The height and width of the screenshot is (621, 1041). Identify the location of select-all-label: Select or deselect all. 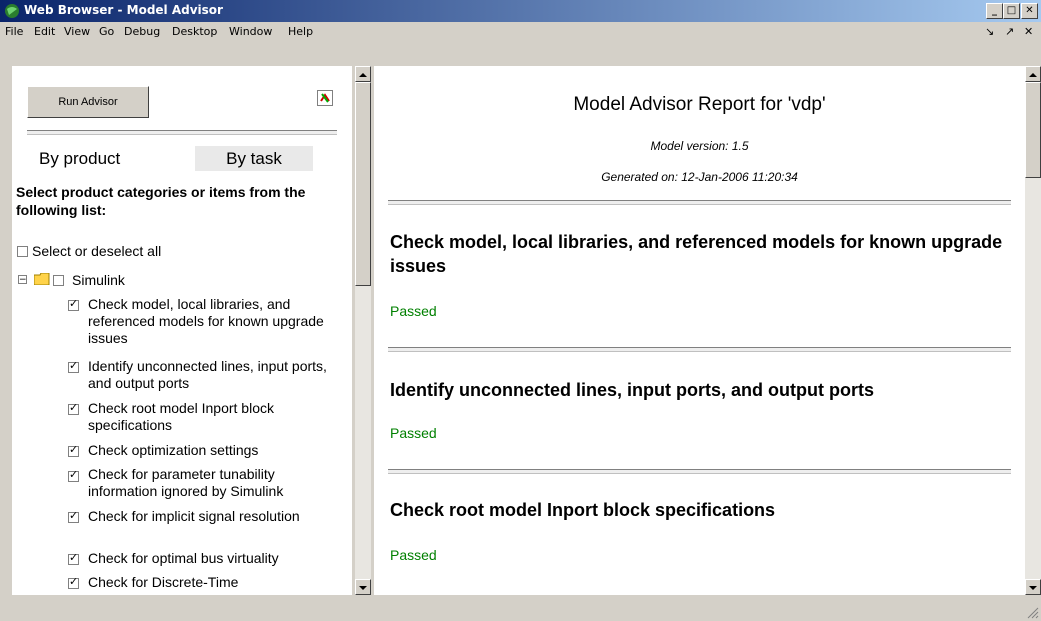
(97, 251).